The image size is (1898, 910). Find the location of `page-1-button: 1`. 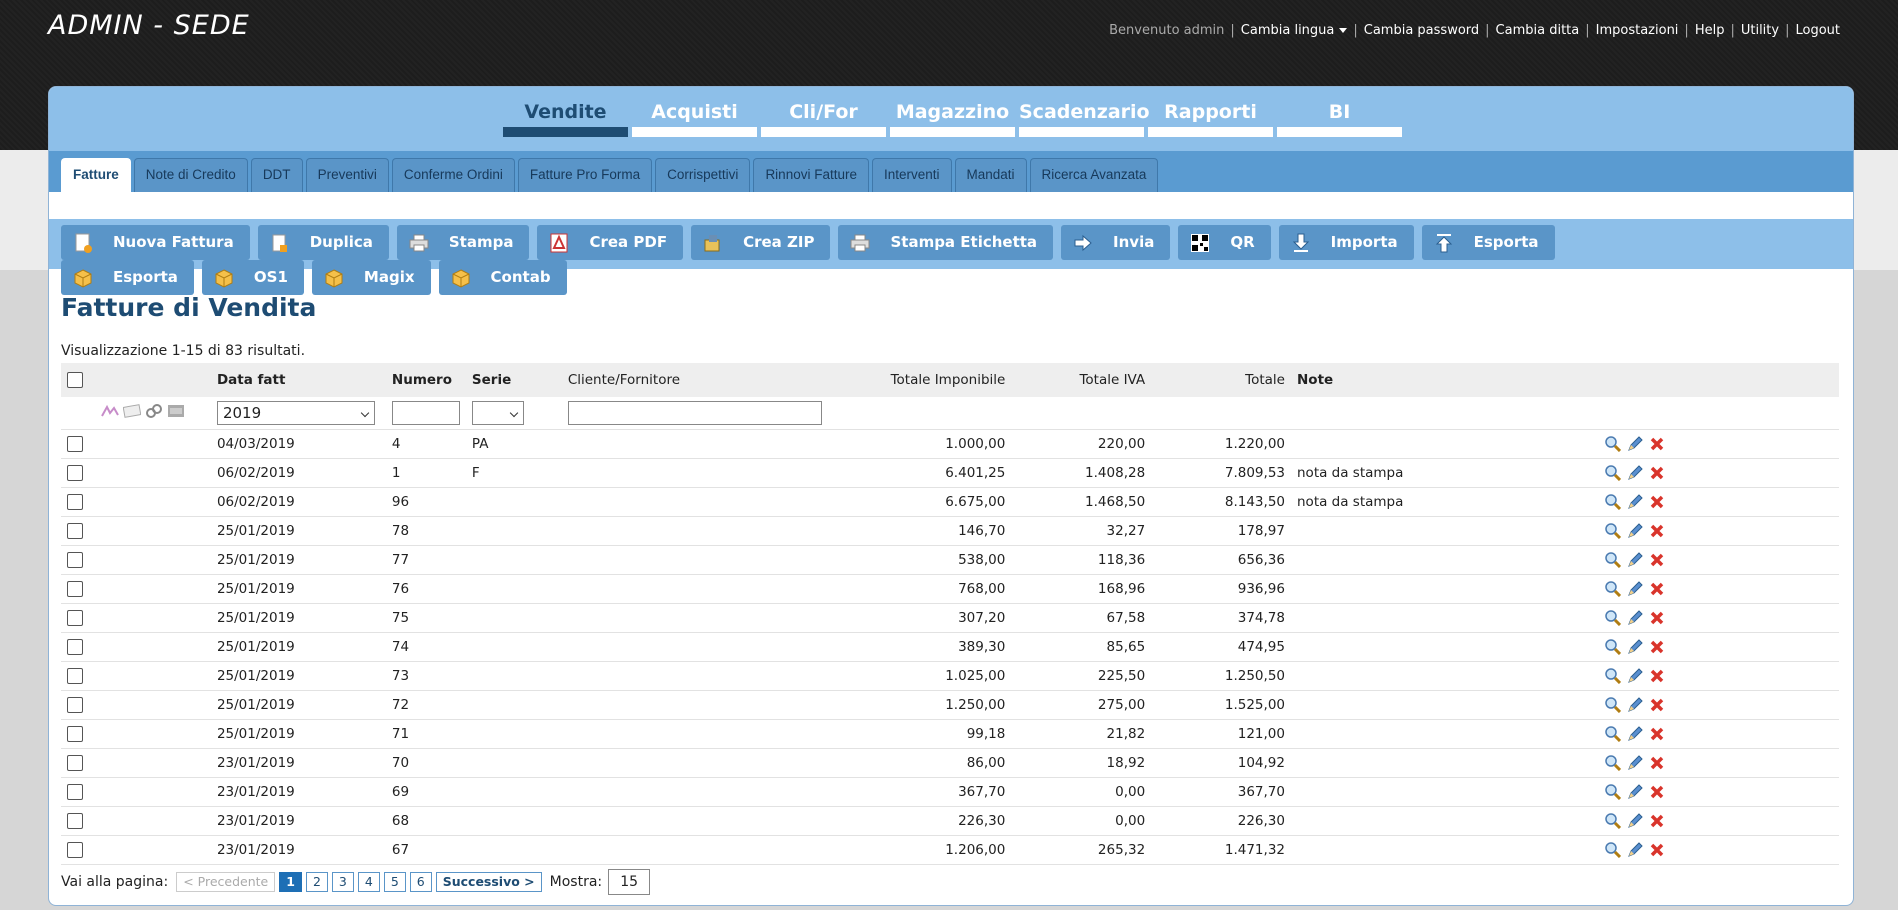

page-1-button: 1 is located at coordinates (290, 882).